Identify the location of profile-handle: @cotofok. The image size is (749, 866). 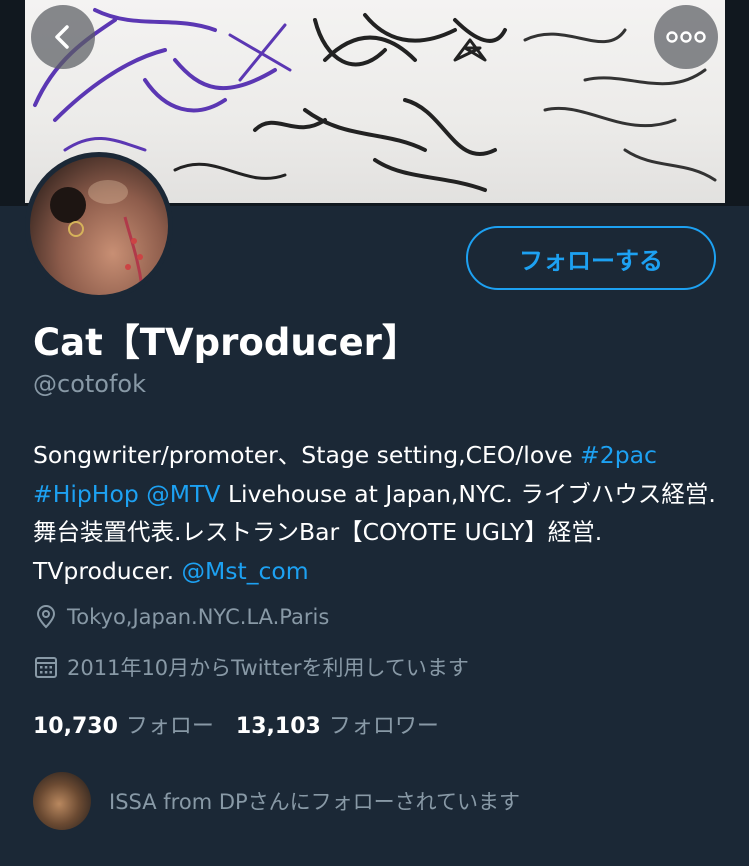
(90, 384).